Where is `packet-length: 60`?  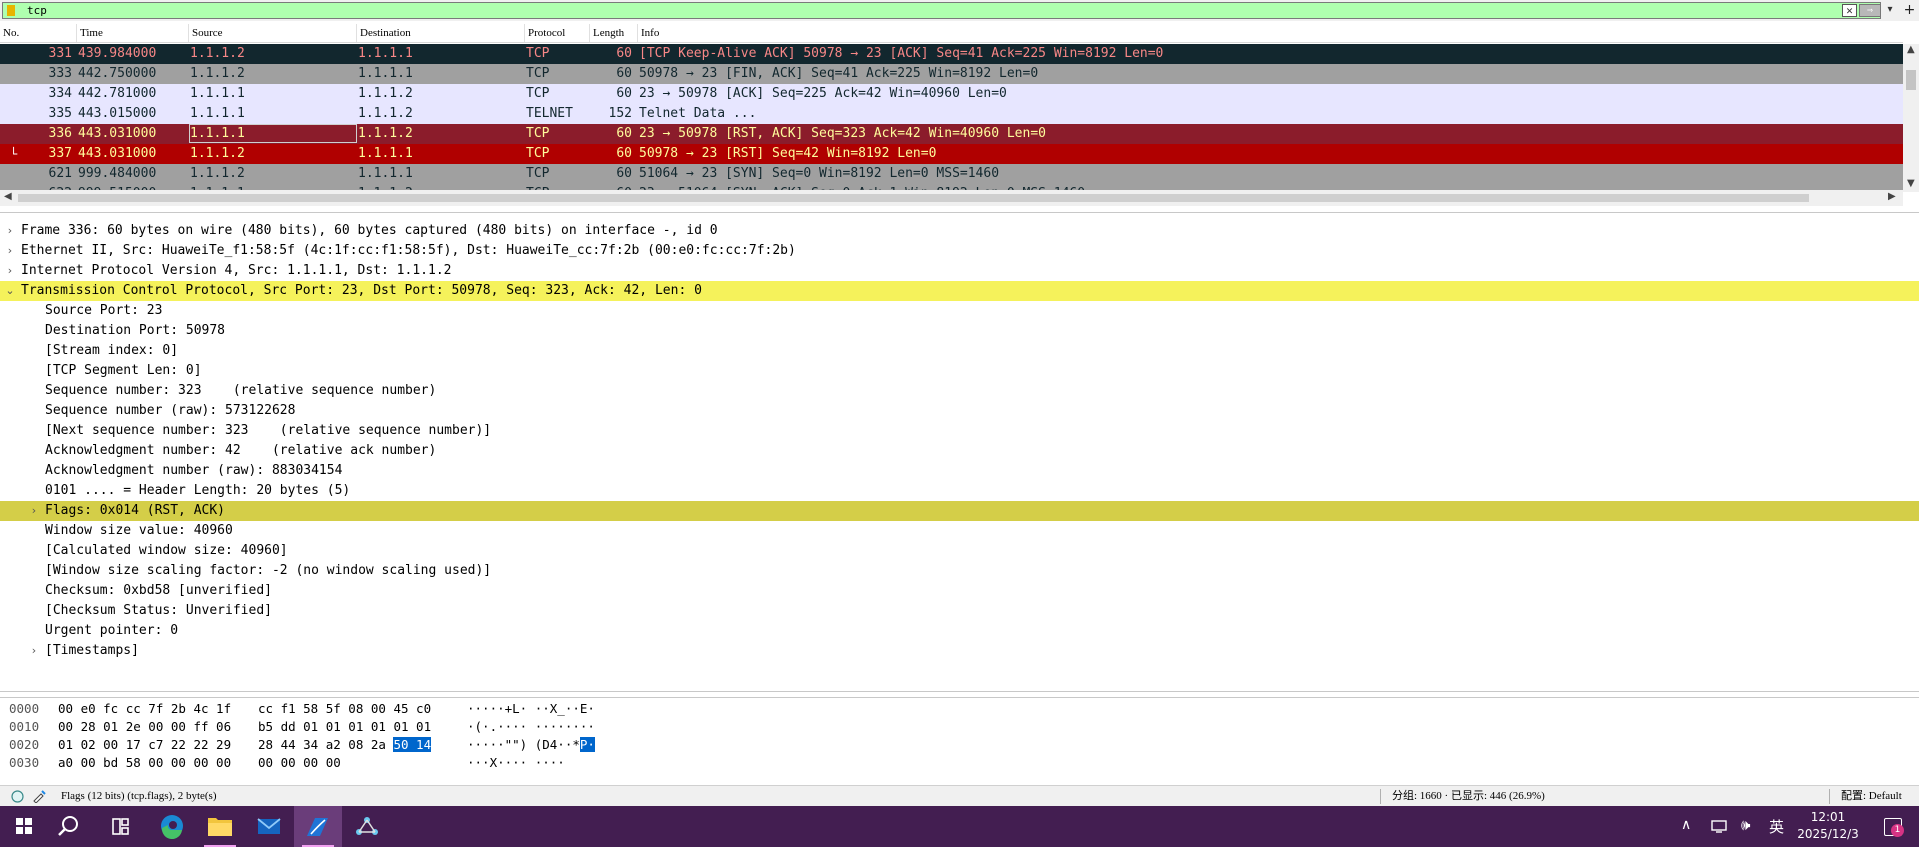
packet-length: 60 is located at coordinates (624, 93).